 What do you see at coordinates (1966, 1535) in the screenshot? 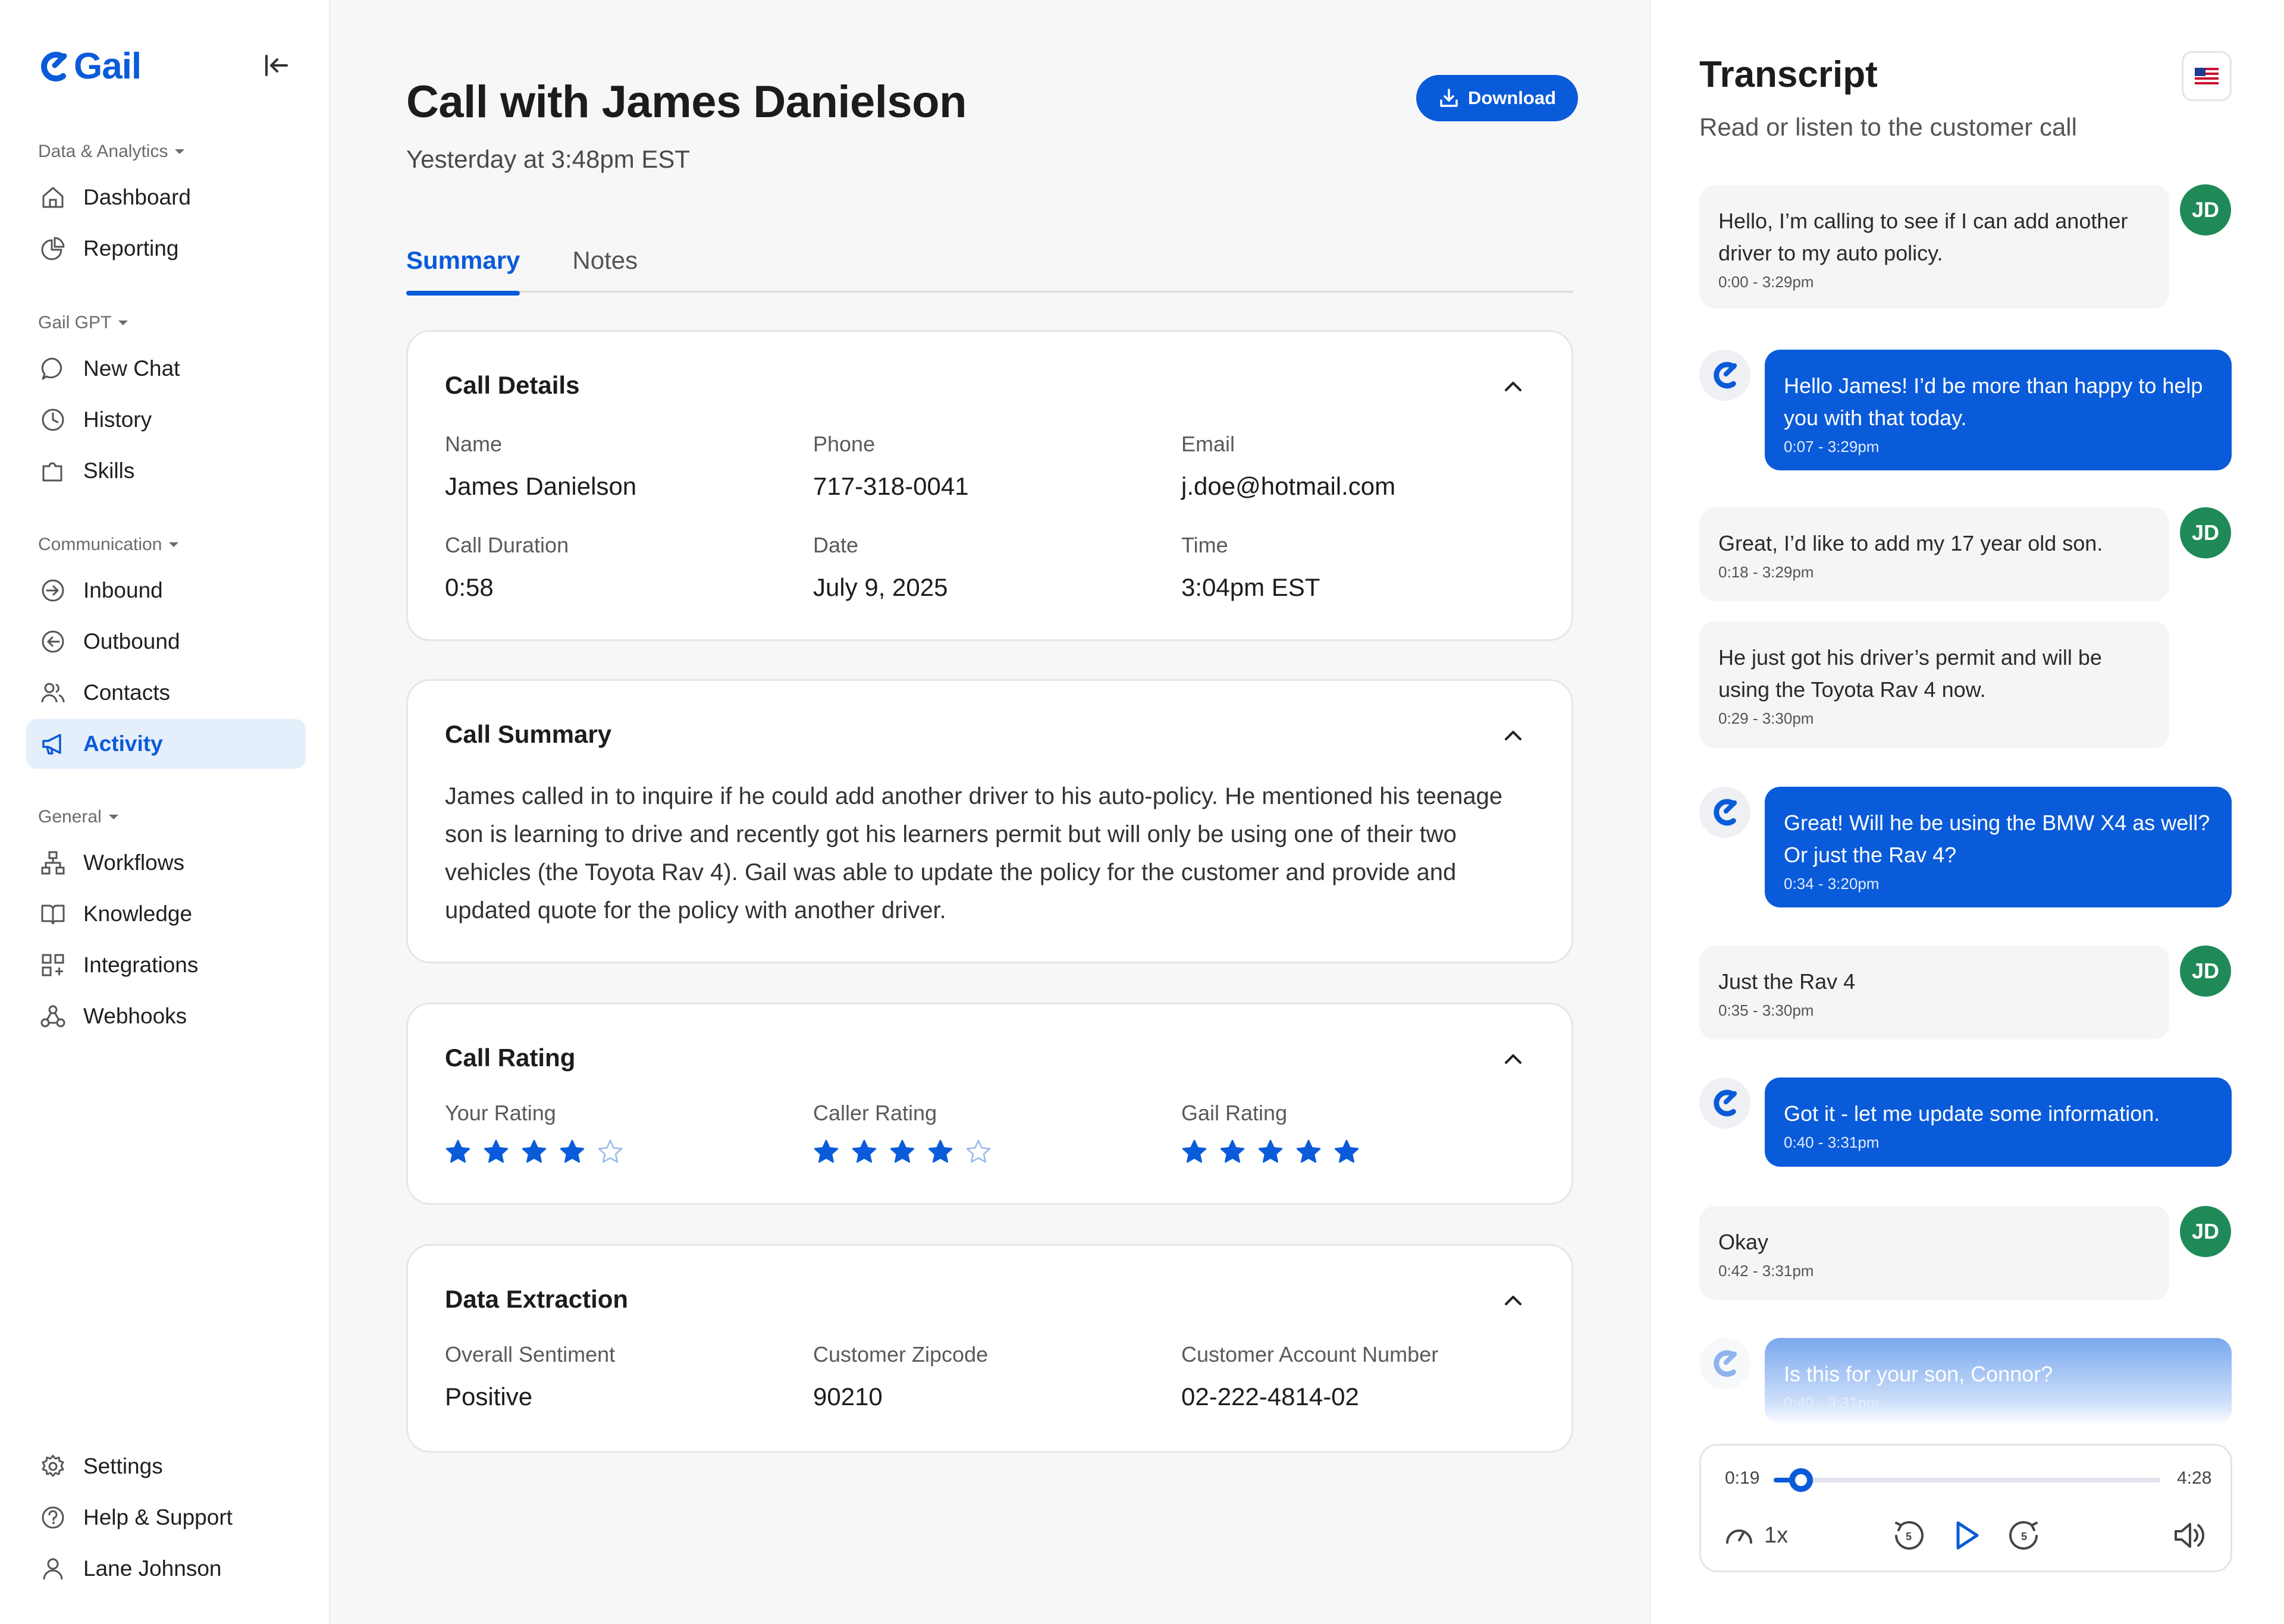
I see `play-button` at bounding box center [1966, 1535].